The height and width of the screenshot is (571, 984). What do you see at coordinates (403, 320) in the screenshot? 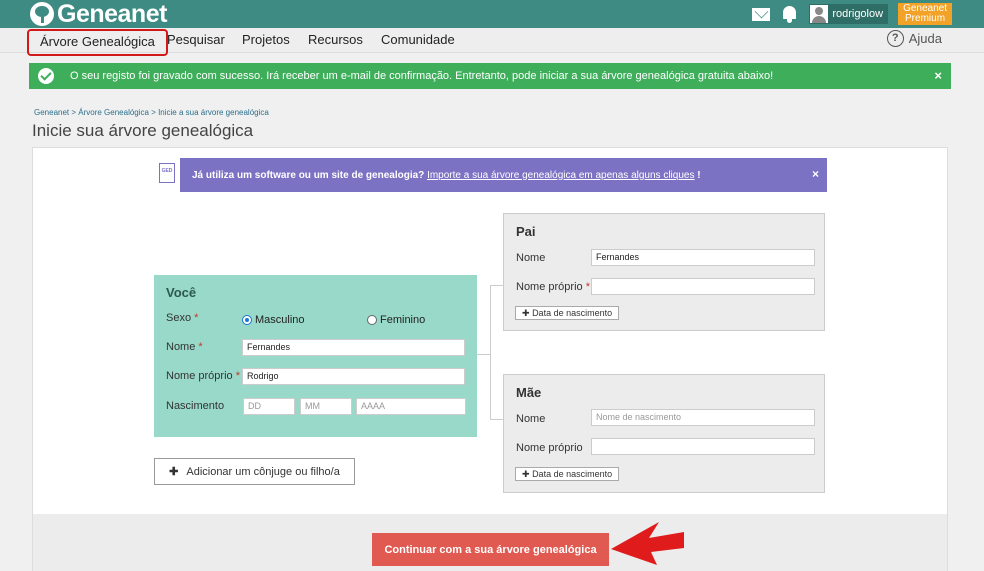
I see `female-label: Feminino` at bounding box center [403, 320].